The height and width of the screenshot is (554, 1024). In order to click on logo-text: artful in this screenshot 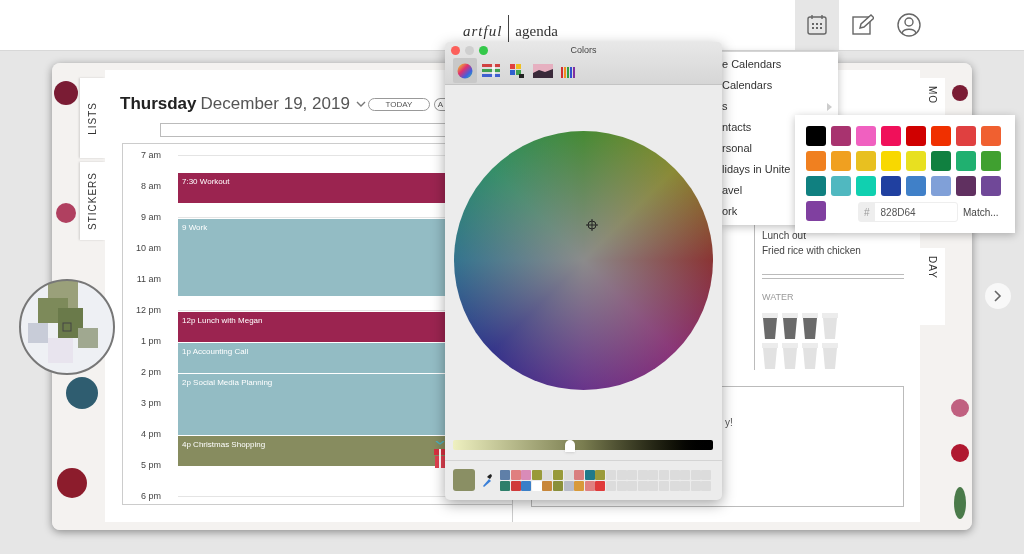, I will do `click(483, 31)`.